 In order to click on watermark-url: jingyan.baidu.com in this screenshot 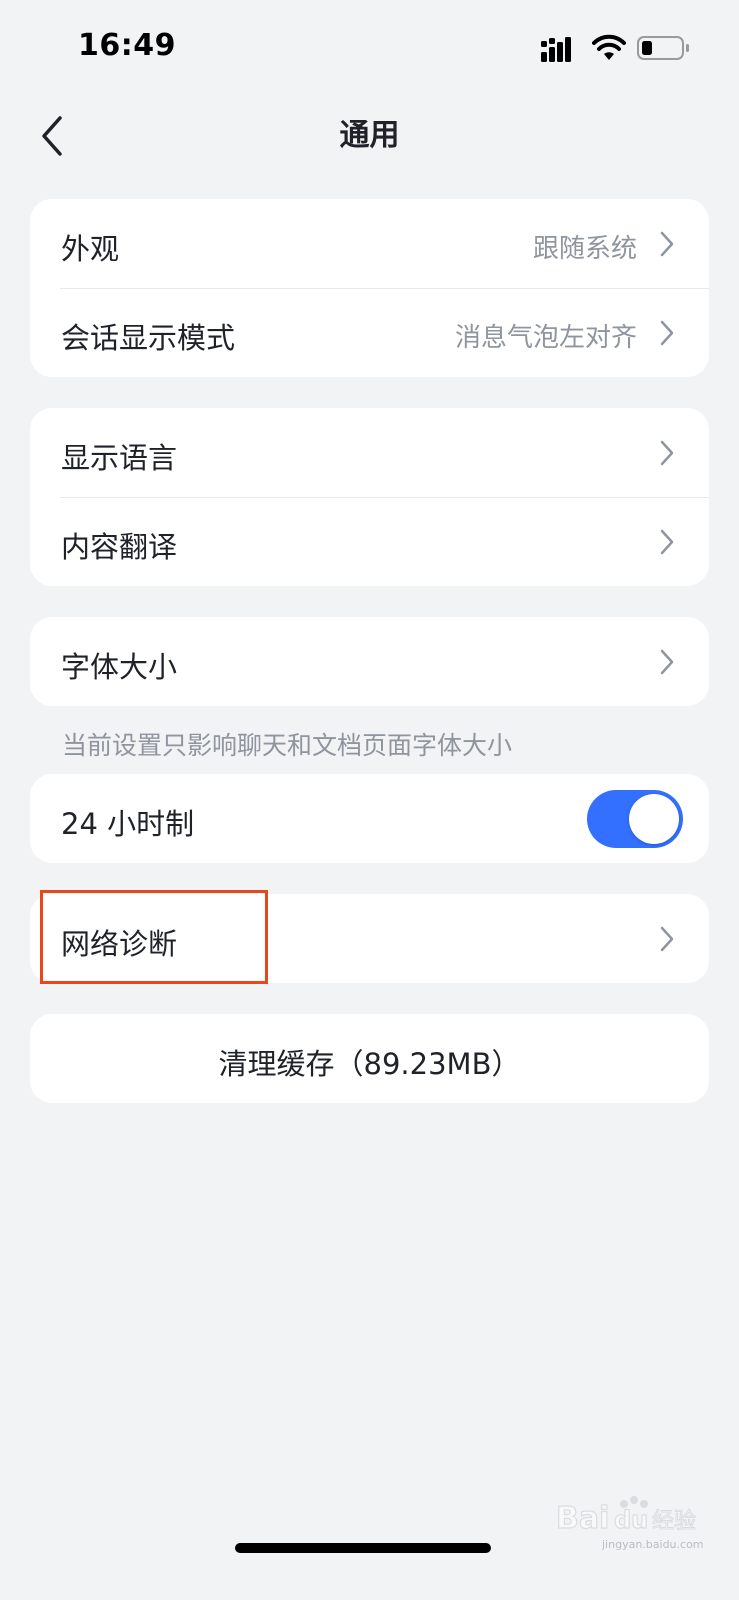, I will do `click(653, 1544)`.